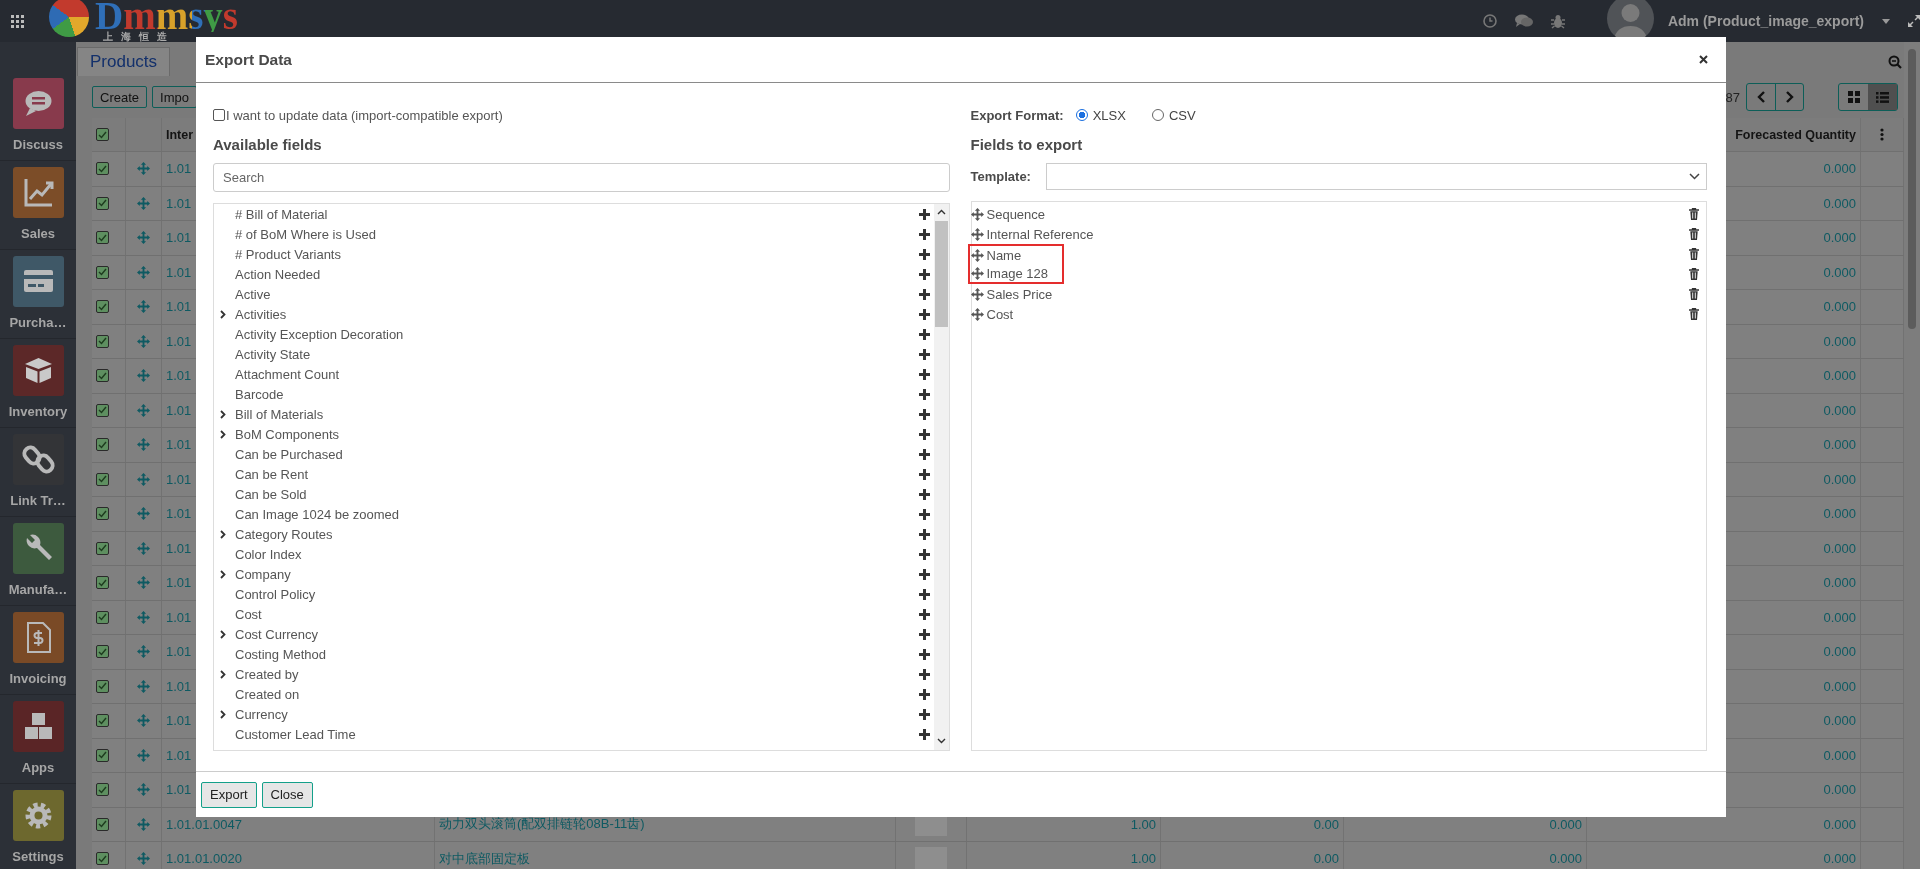 Image resolution: width=1920 pixels, height=869 pixels. I want to click on caret-icon, so click(1886, 21).